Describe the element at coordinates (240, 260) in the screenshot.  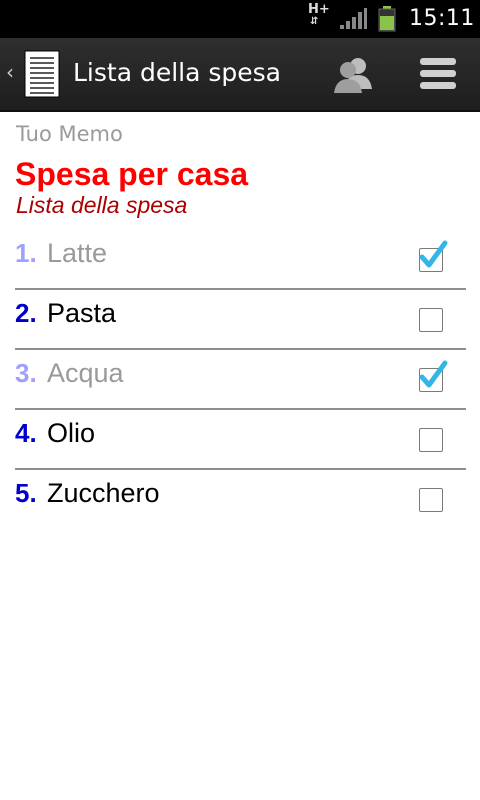
I see `list-item: 1. Latte` at that location.